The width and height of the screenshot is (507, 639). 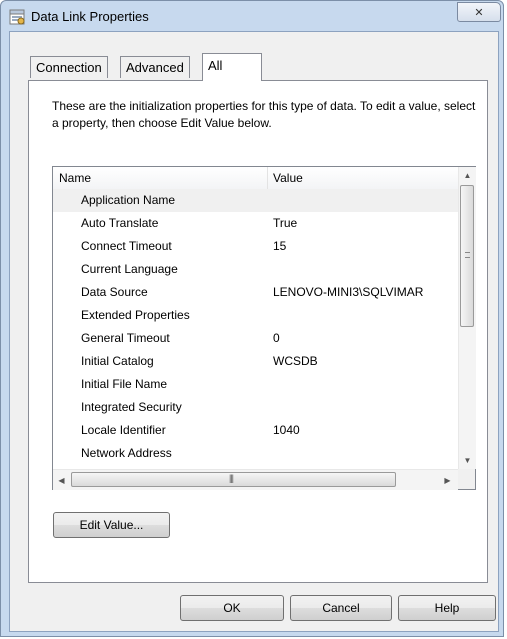 What do you see at coordinates (255, 384) in the screenshot?
I see `table-row: Initial File Name` at bounding box center [255, 384].